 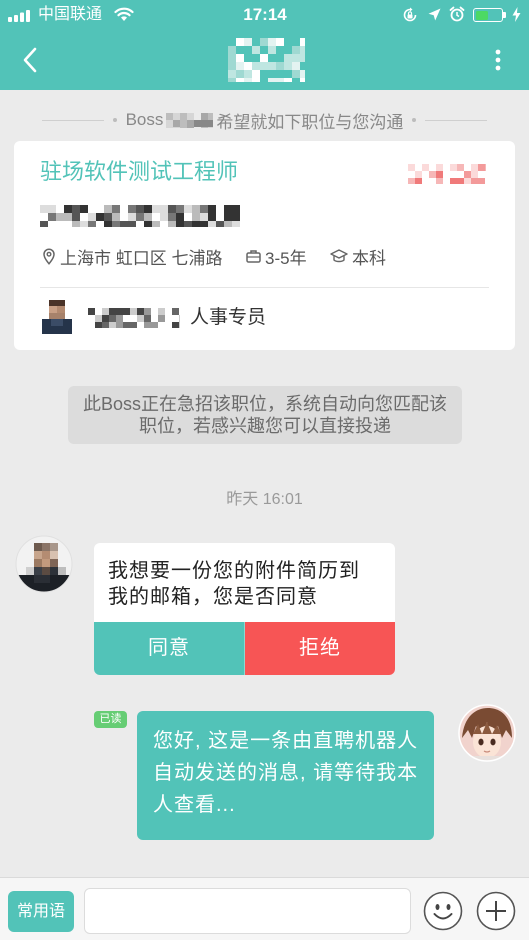 I want to click on location-arrow-icon, so click(x=434, y=14).